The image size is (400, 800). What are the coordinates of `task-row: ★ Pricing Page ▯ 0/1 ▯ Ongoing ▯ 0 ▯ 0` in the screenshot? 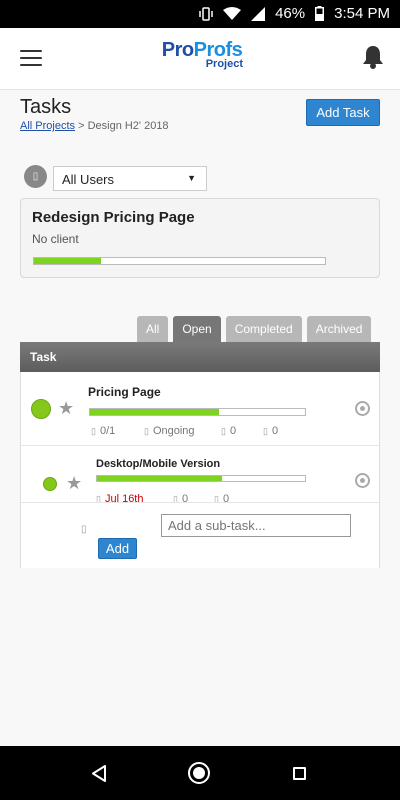 It's located at (200, 409).